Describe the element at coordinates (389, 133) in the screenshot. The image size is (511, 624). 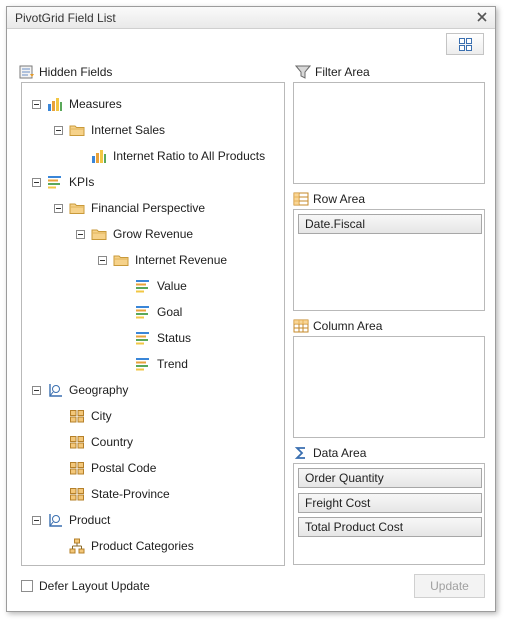
I see `filter-area-panel` at that location.